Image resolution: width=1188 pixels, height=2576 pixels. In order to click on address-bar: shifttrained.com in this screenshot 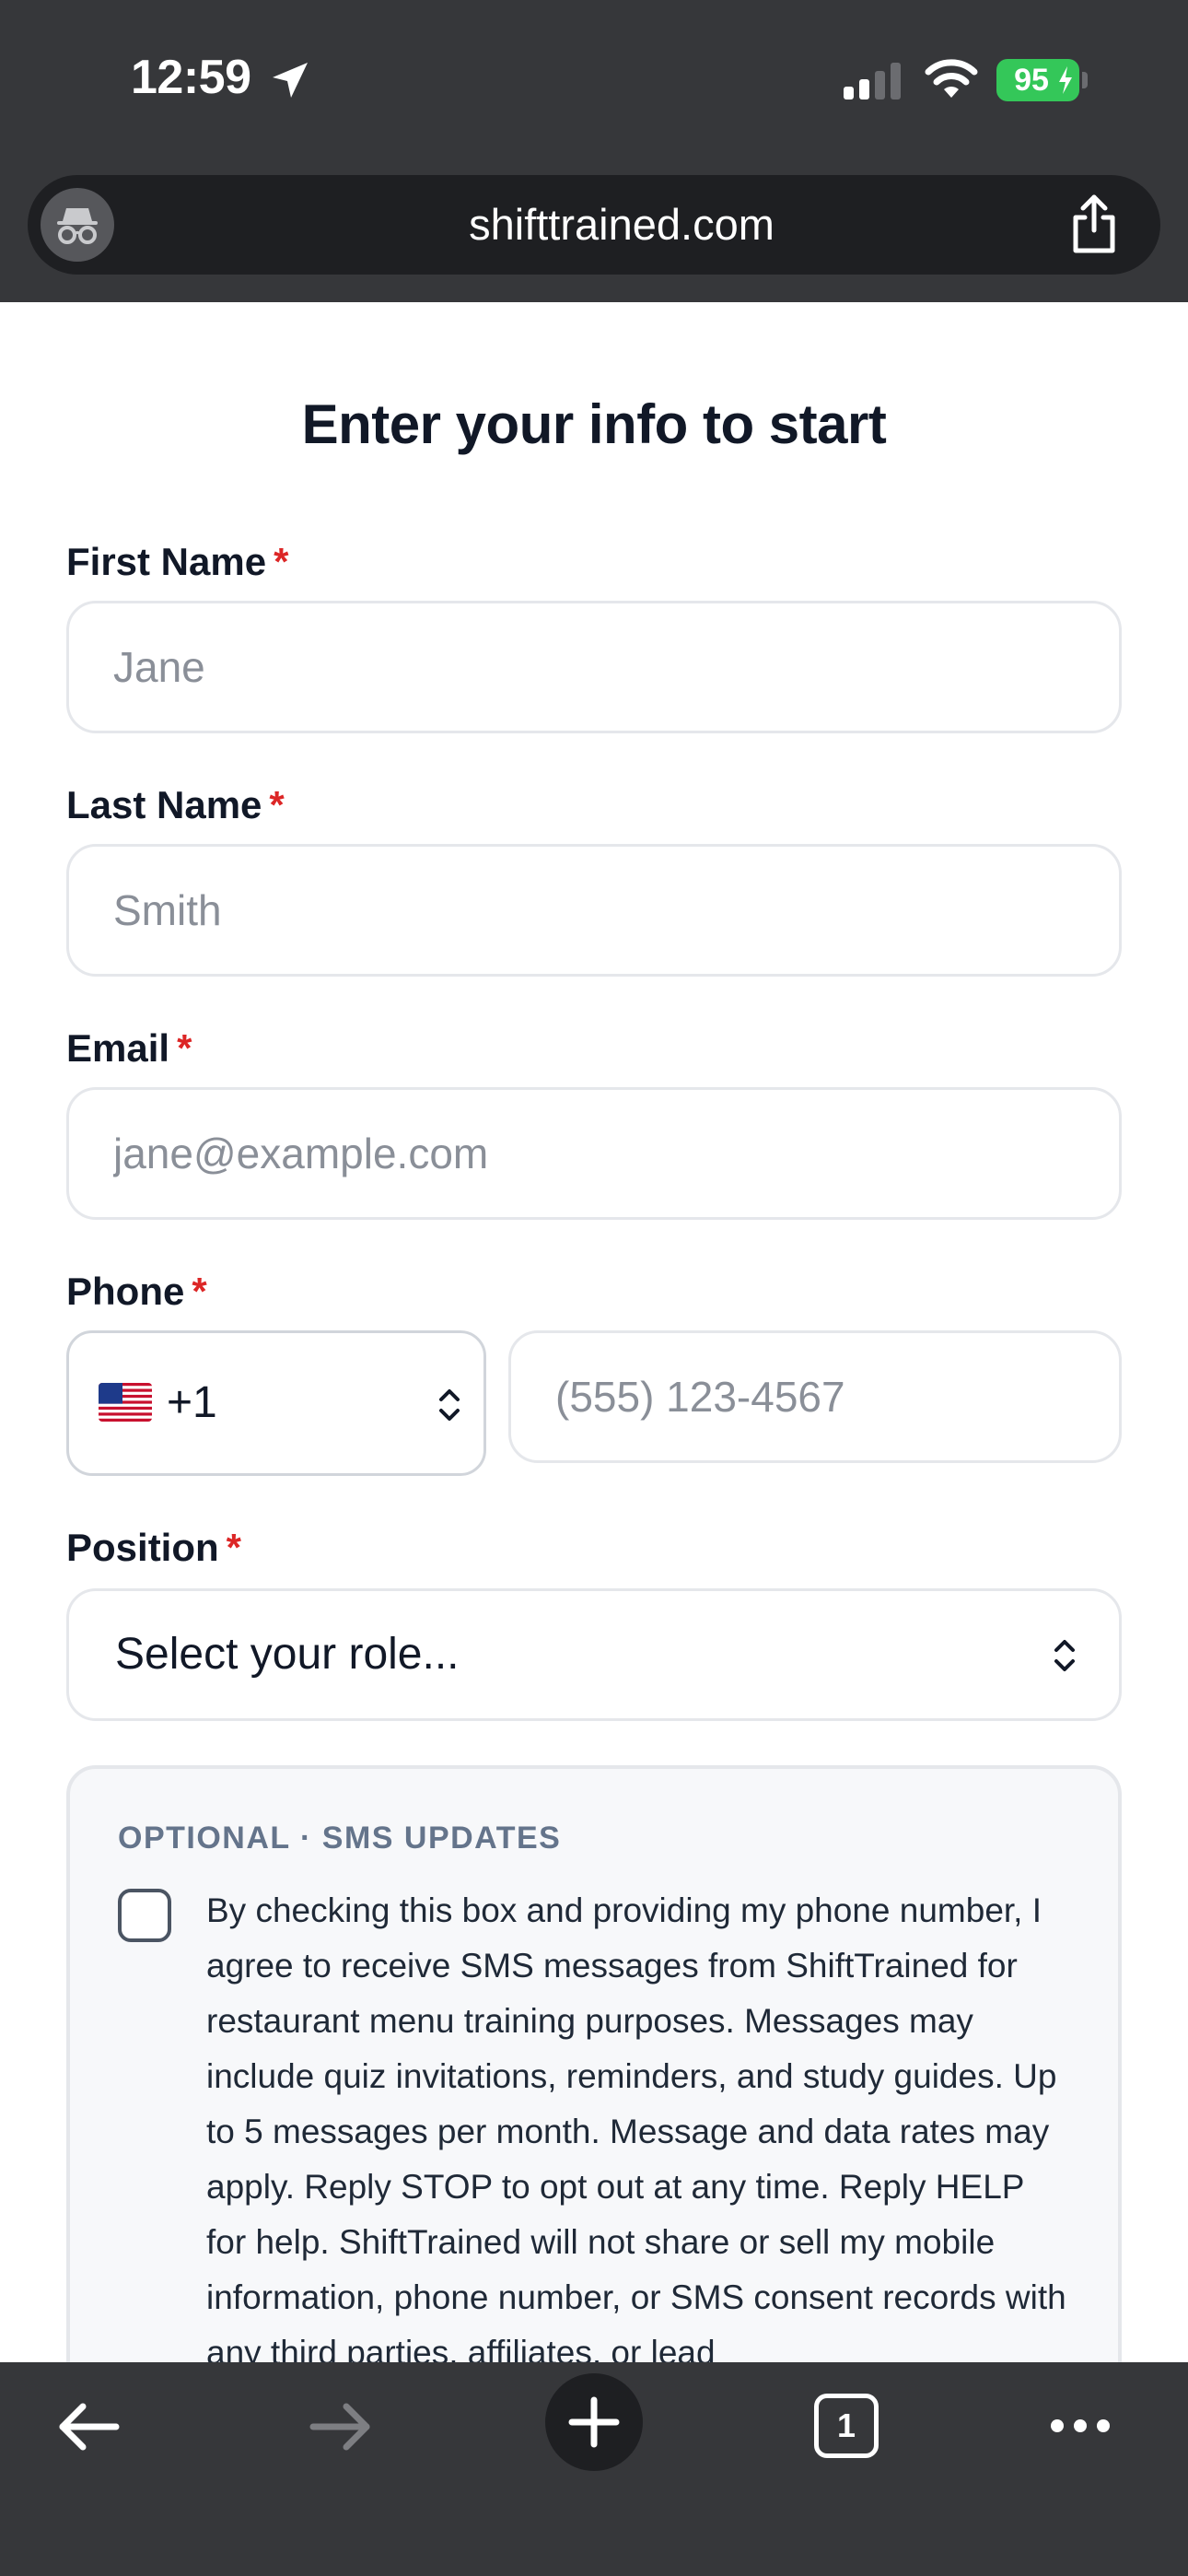, I will do `click(594, 225)`.